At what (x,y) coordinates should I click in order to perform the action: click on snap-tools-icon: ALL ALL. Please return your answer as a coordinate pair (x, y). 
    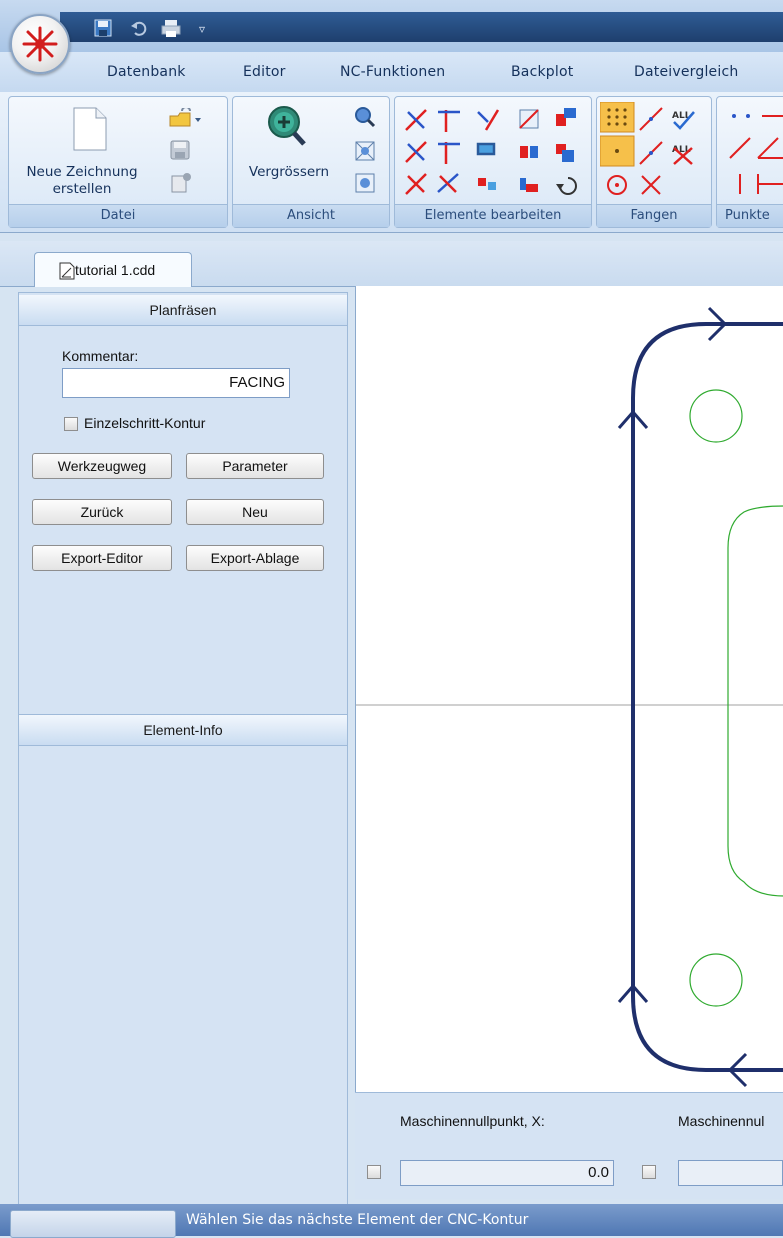
    Looking at the image, I should click on (653, 152).